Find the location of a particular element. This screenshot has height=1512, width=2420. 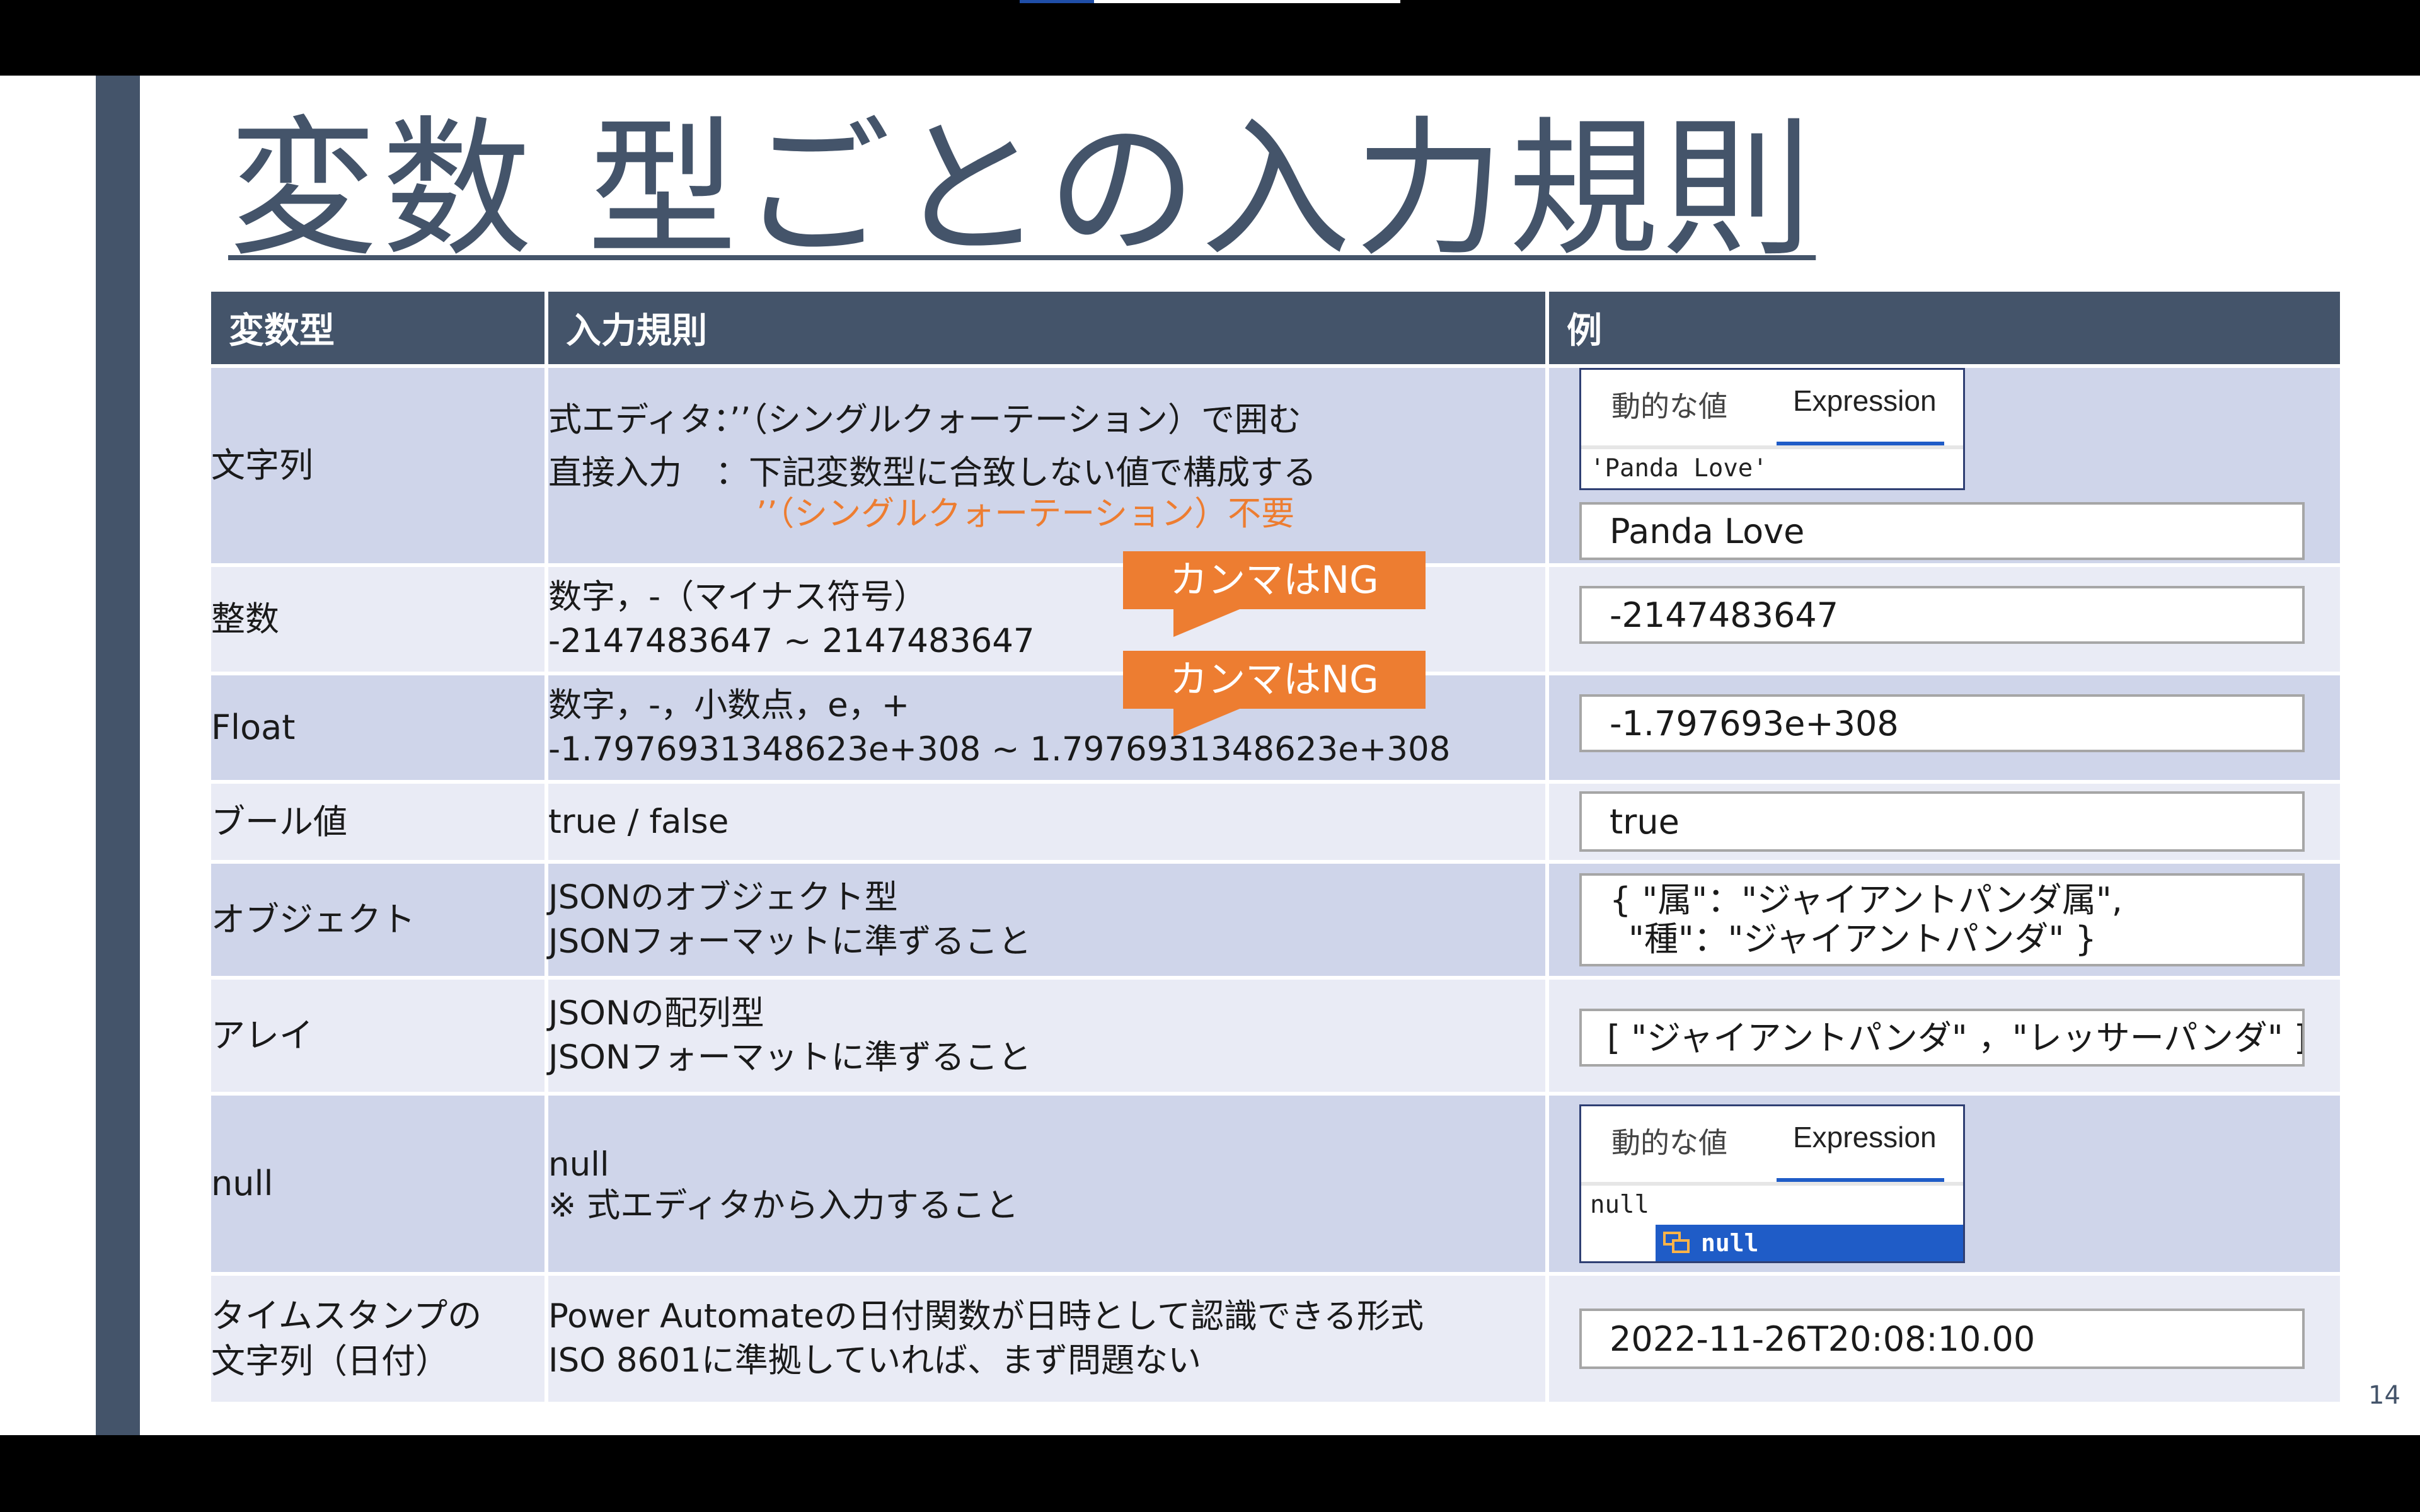

row-type: null is located at coordinates (380, 1185).